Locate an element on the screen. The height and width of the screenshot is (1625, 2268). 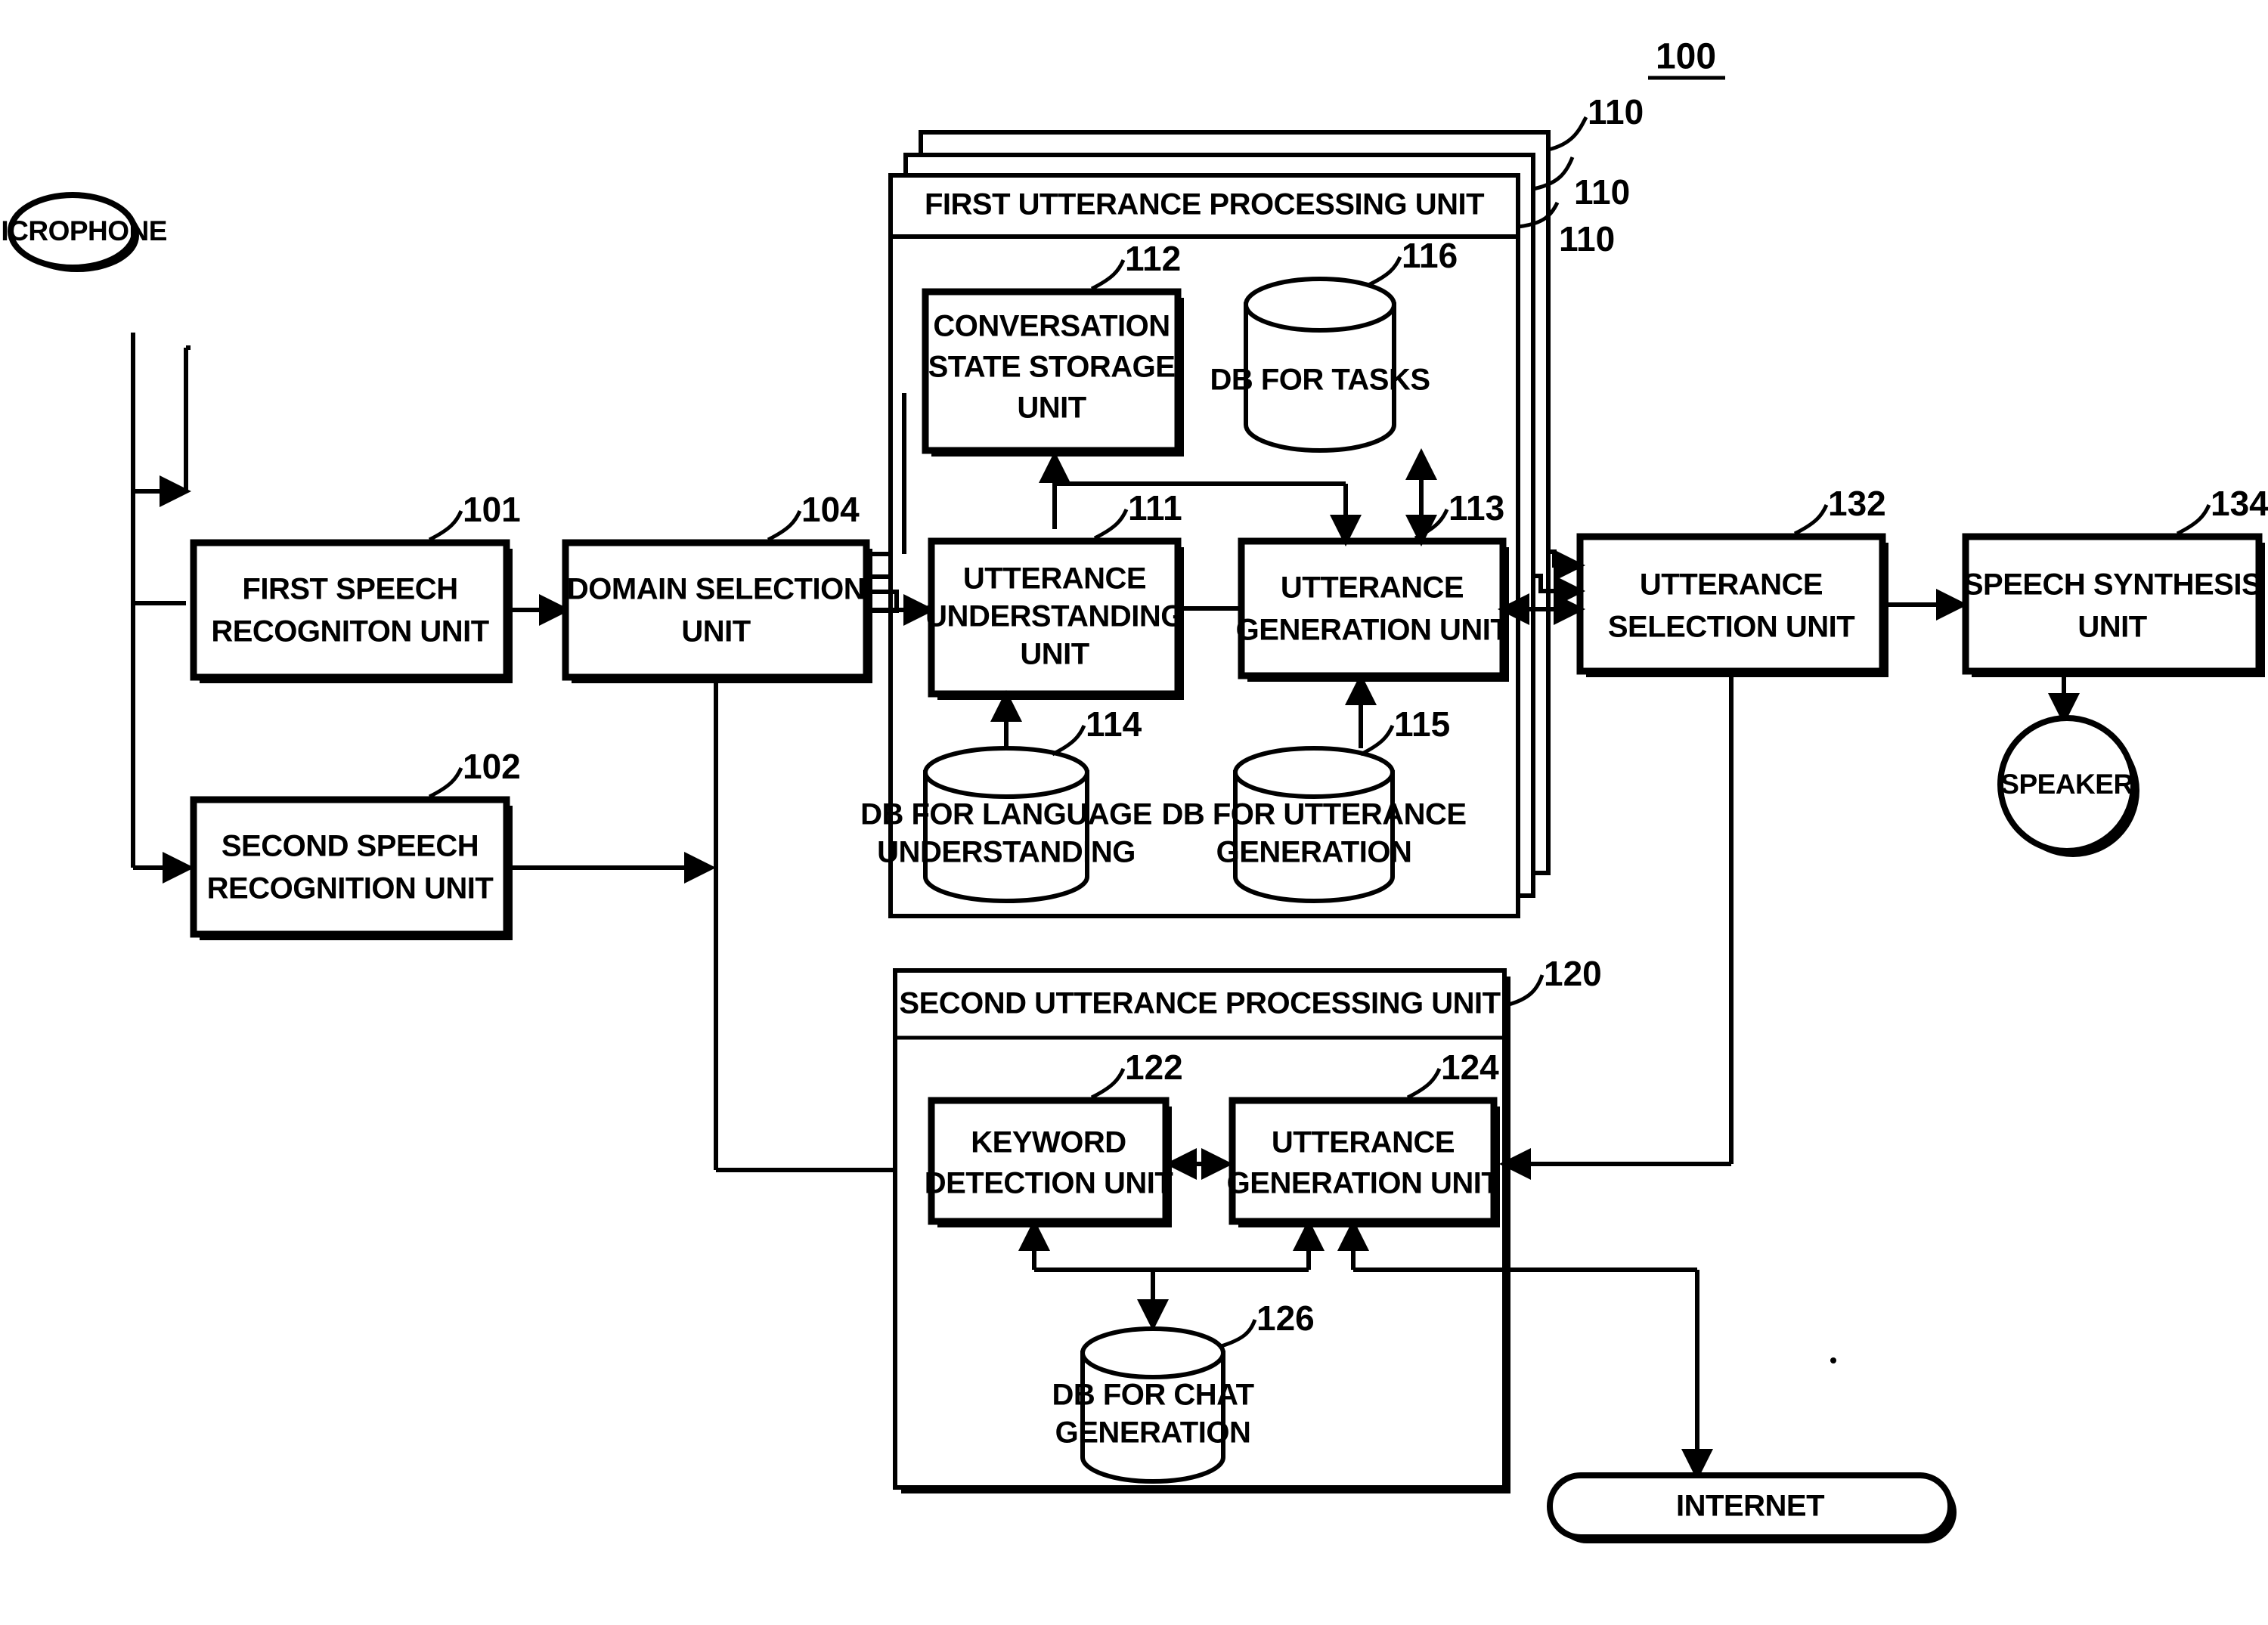
ref-113-label: 113 is located at coordinates (1476, 508).